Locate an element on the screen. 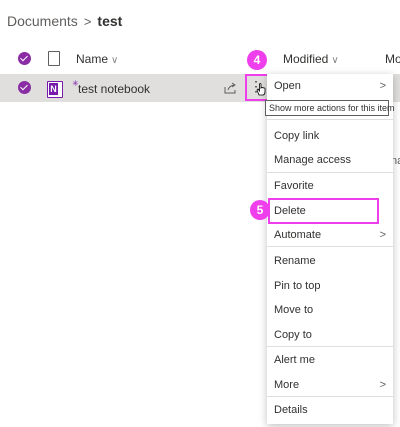  breadcrumb-documents: Documents is located at coordinates (42, 21).